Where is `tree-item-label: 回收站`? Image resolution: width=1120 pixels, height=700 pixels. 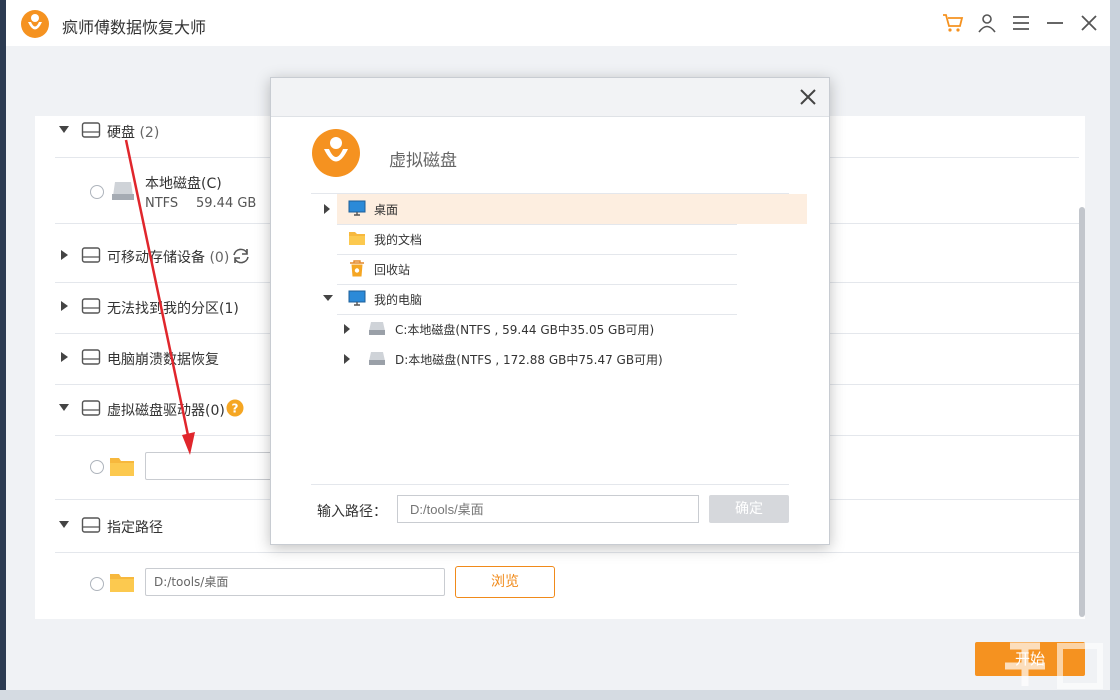 tree-item-label: 回收站 is located at coordinates (392, 270).